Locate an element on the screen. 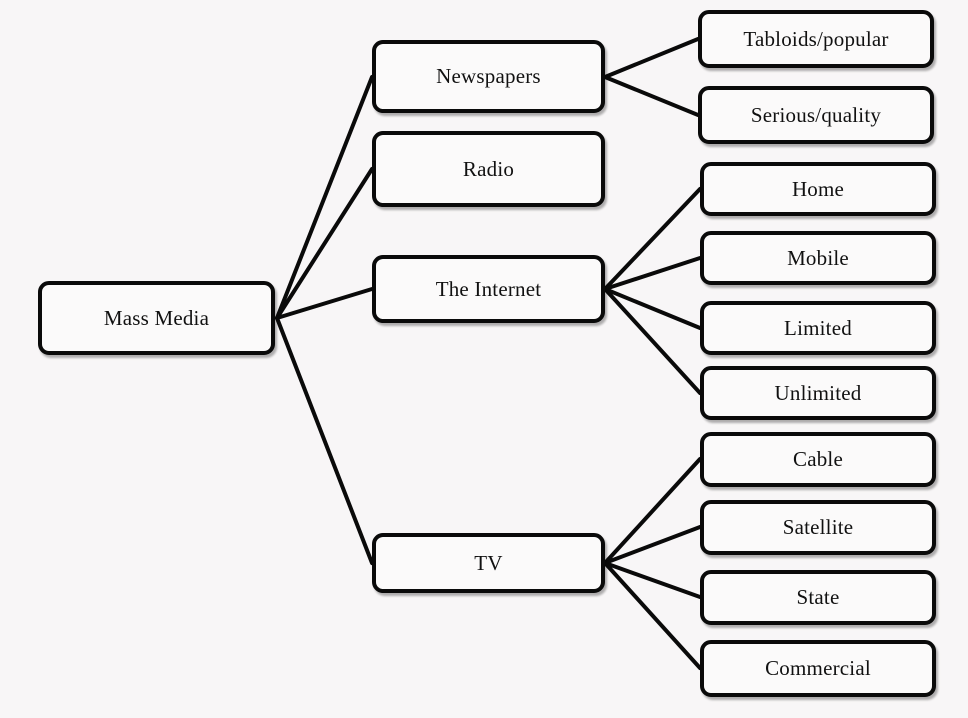  node-label-commercial: Commercial is located at coordinates (818, 668).